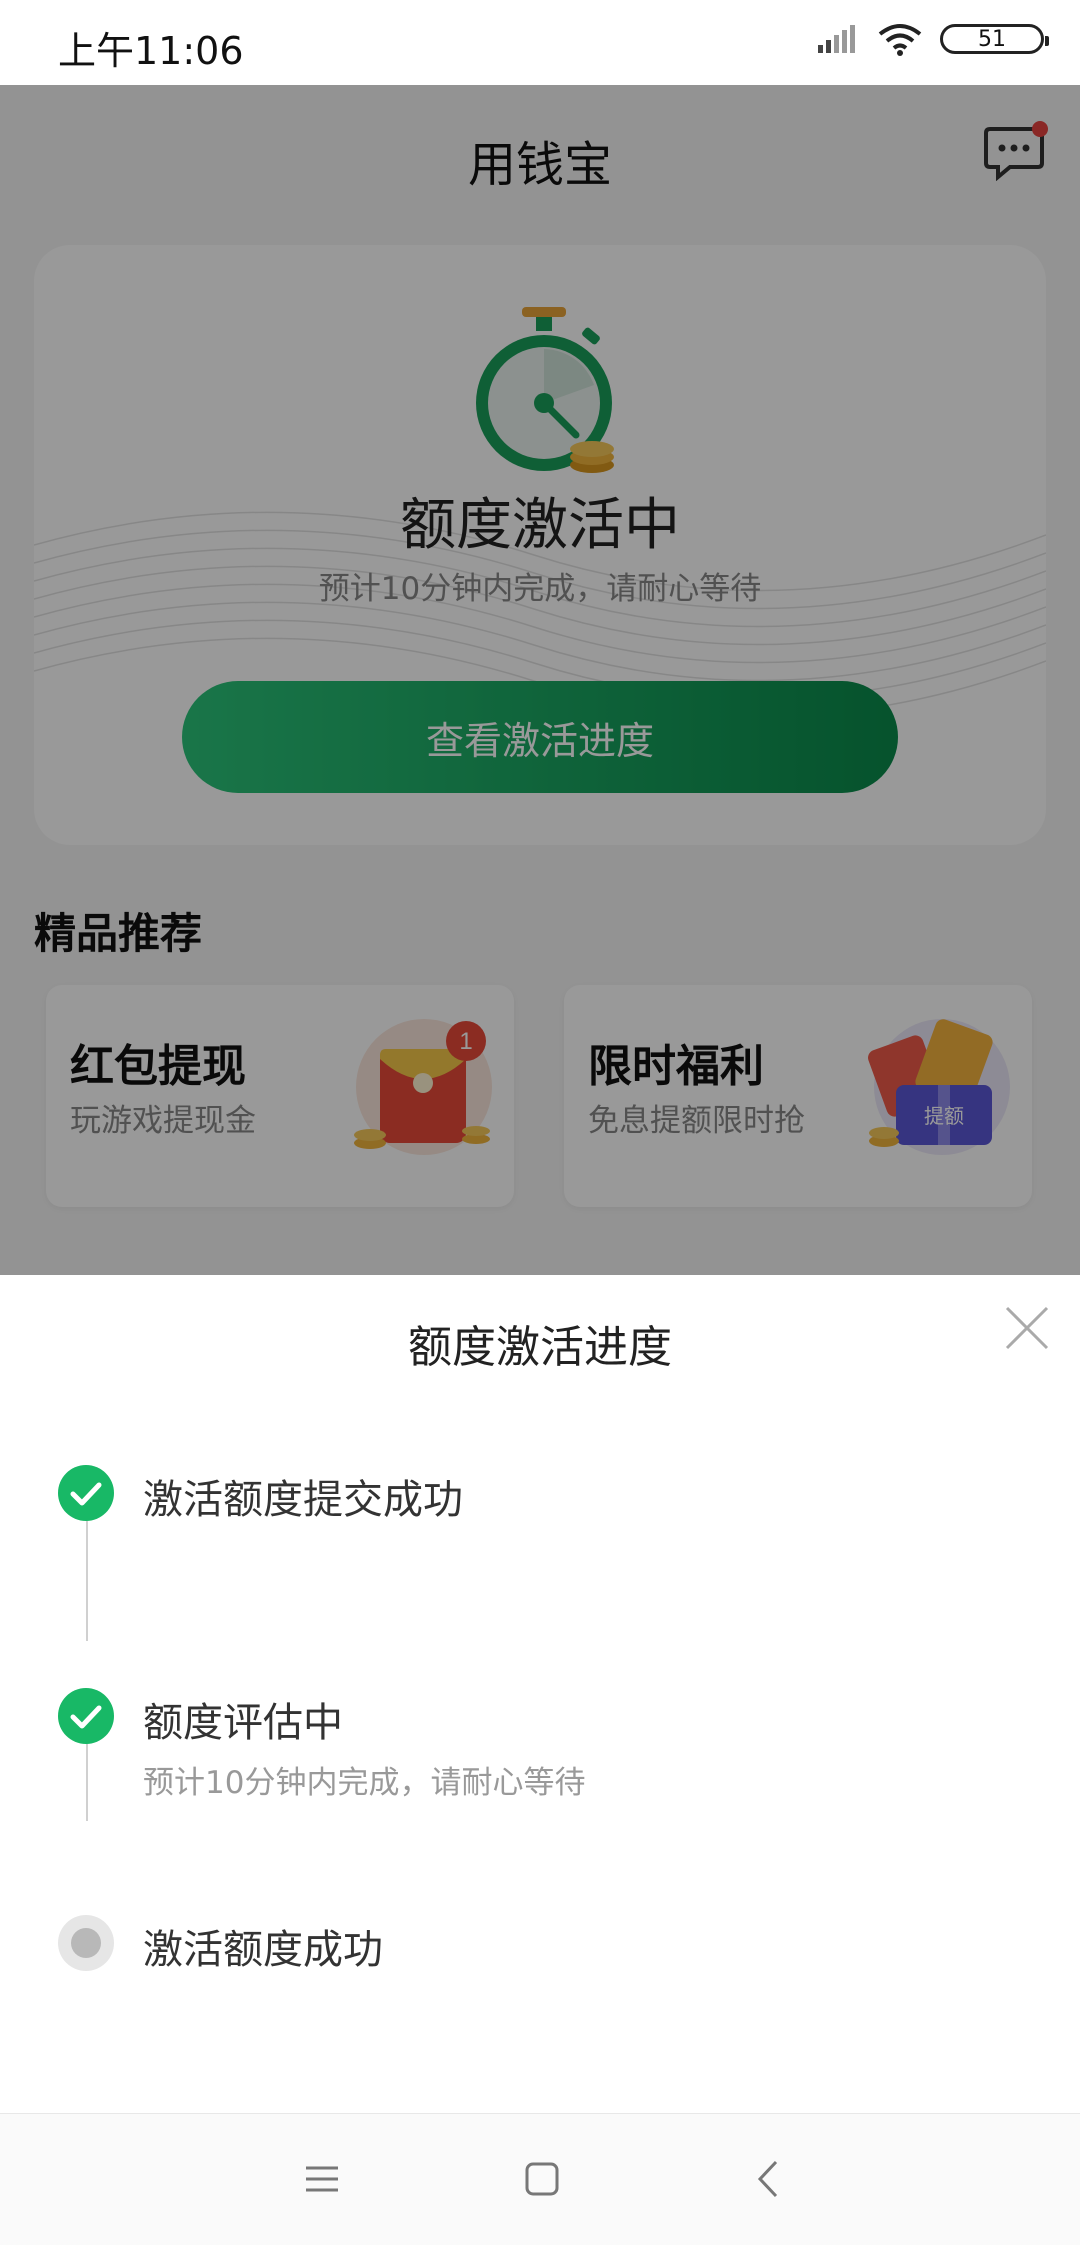 The height and width of the screenshot is (2245, 1080). What do you see at coordinates (364, 1783) in the screenshot?
I see `step-subtitle: 预计10分钟内完成，请耐心等待` at bounding box center [364, 1783].